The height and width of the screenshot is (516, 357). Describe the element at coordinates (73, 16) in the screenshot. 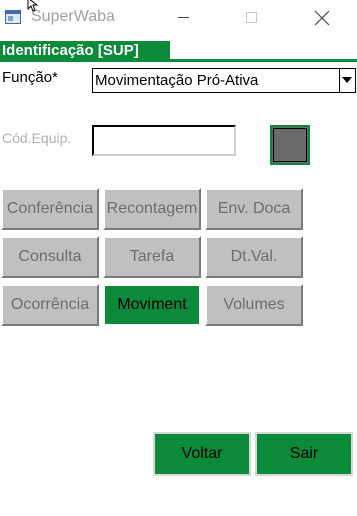

I see `window-title: SuperWaba` at that location.